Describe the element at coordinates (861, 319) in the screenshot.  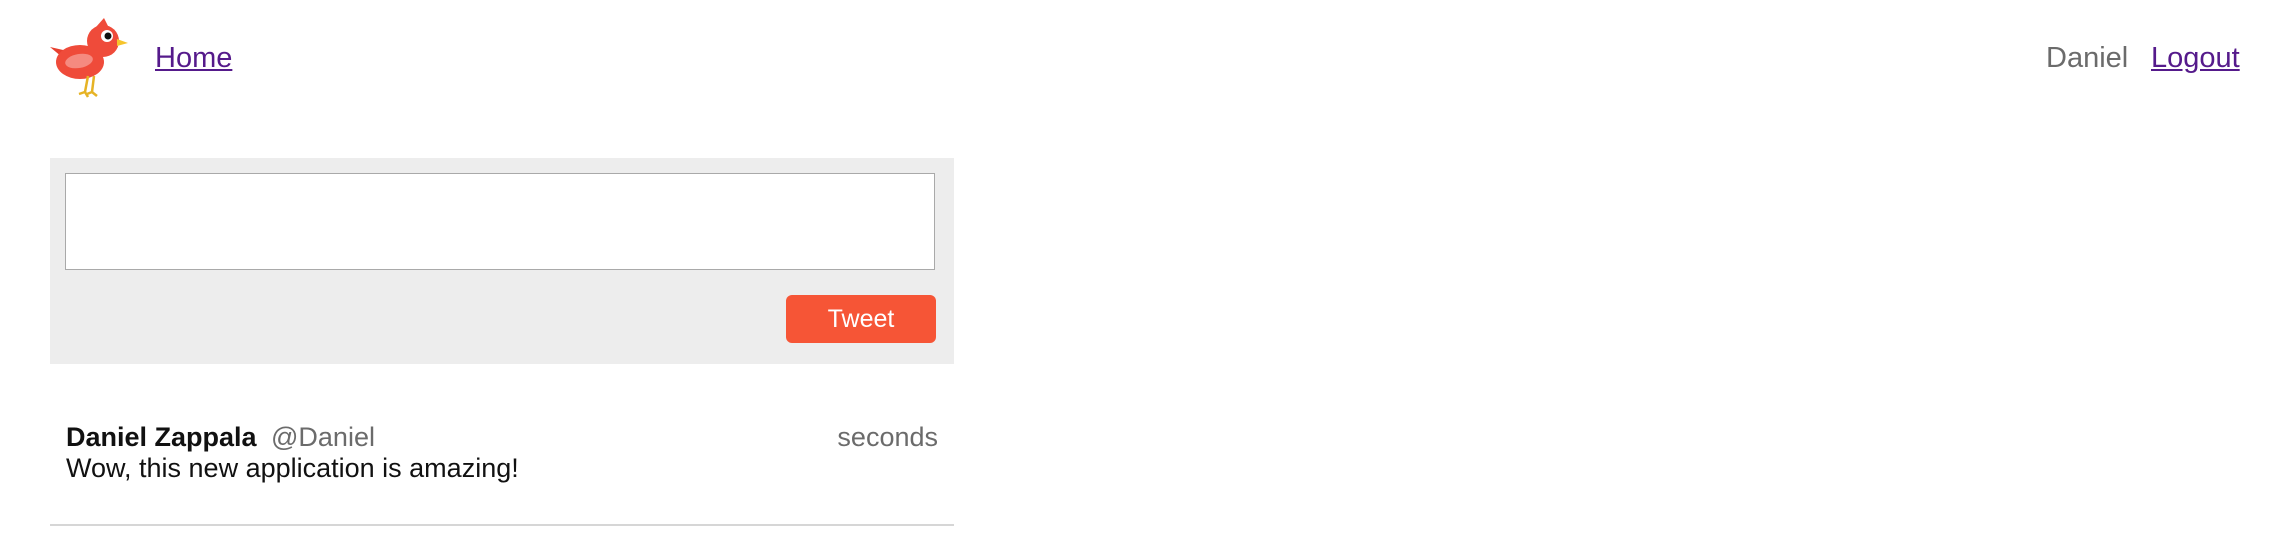
I see `tweet-button: Tweet` at that location.